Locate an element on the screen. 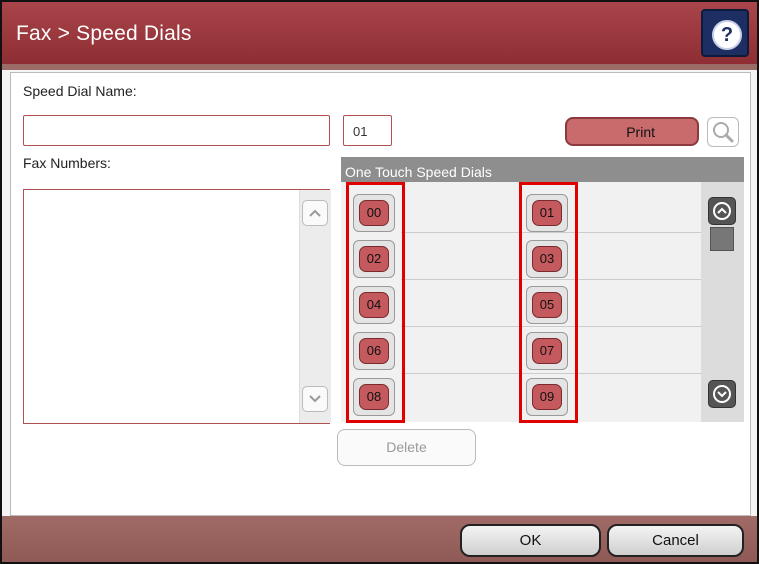 The height and width of the screenshot is (564, 759). speed-dial-name-label: Speed Dial Name: is located at coordinates (80, 91).